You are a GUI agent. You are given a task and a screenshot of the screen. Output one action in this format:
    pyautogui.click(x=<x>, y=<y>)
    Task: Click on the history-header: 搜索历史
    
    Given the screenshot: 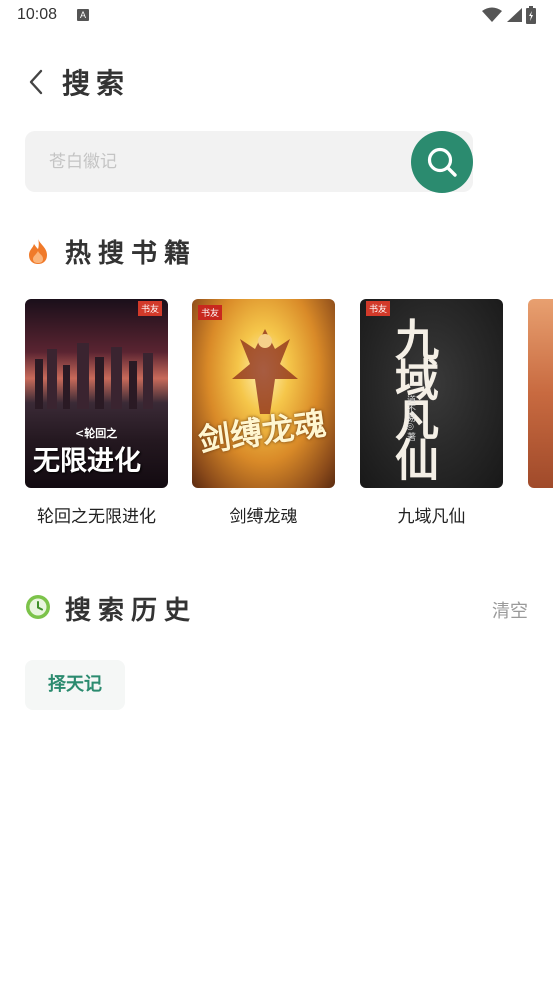 What is the action you would take?
    pyautogui.click(x=280, y=608)
    